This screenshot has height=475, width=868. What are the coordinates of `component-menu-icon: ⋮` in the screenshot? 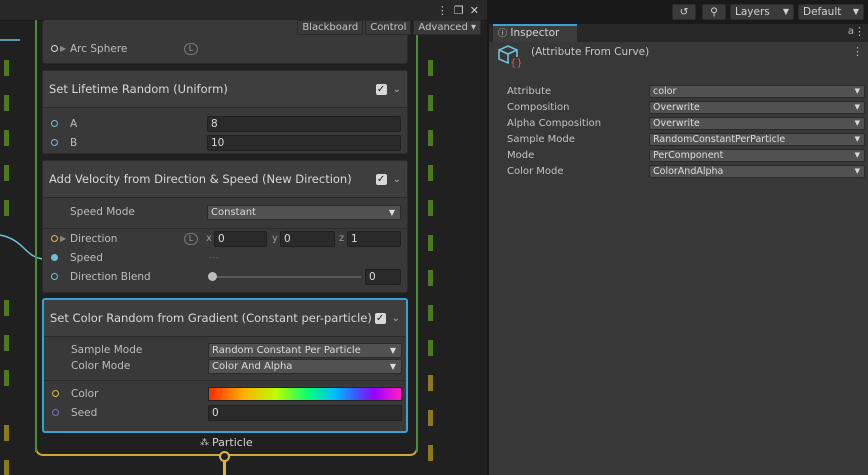 It's located at (857, 51).